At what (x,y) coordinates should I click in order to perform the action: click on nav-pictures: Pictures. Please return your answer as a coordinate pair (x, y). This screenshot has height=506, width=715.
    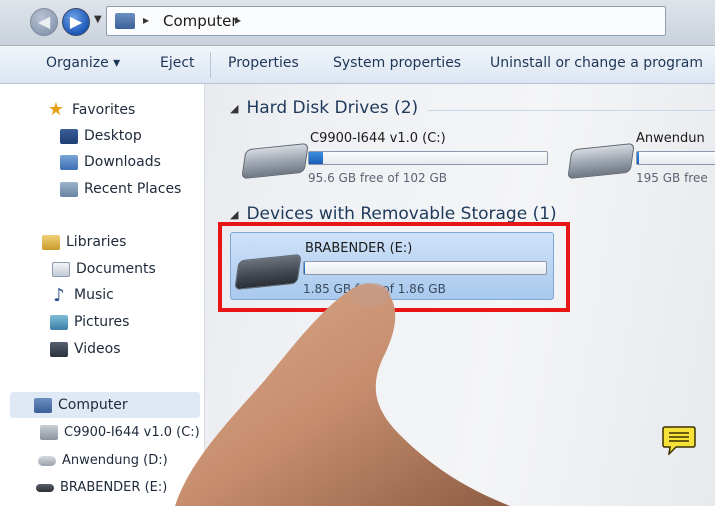
    Looking at the image, I should click on (89, 322).